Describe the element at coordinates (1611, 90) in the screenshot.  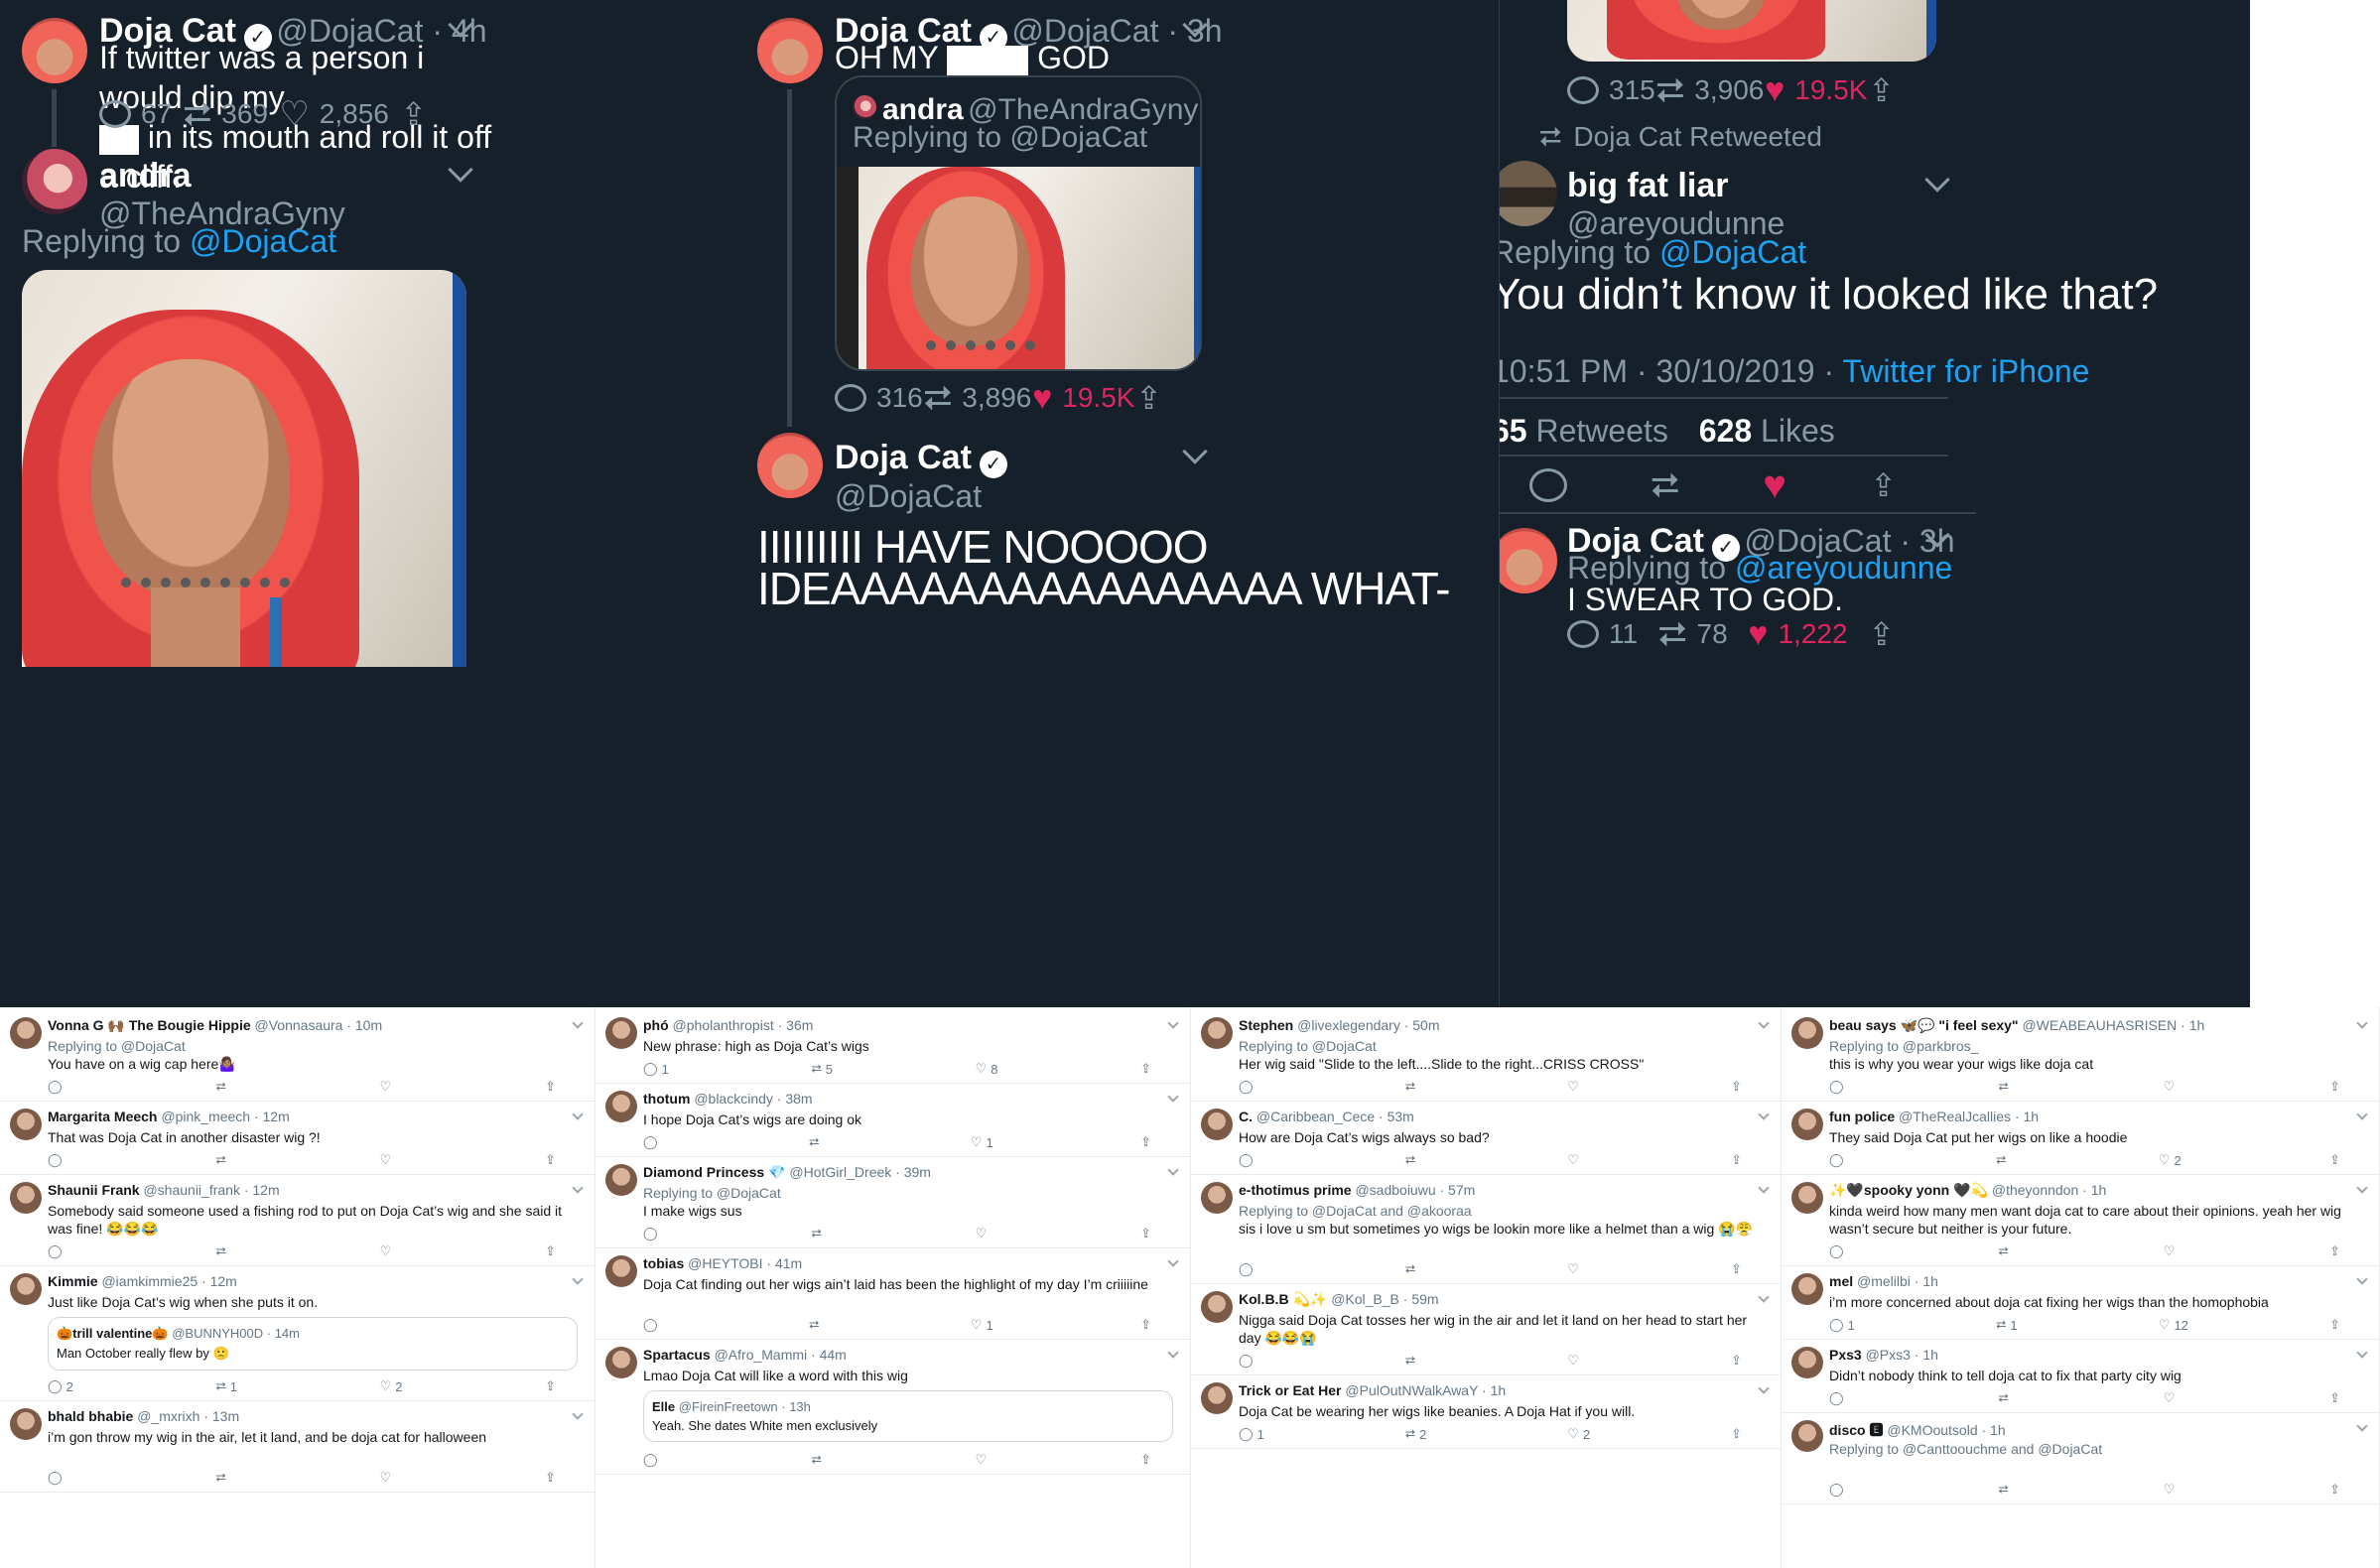
I see `reply-button: 315` at that location.